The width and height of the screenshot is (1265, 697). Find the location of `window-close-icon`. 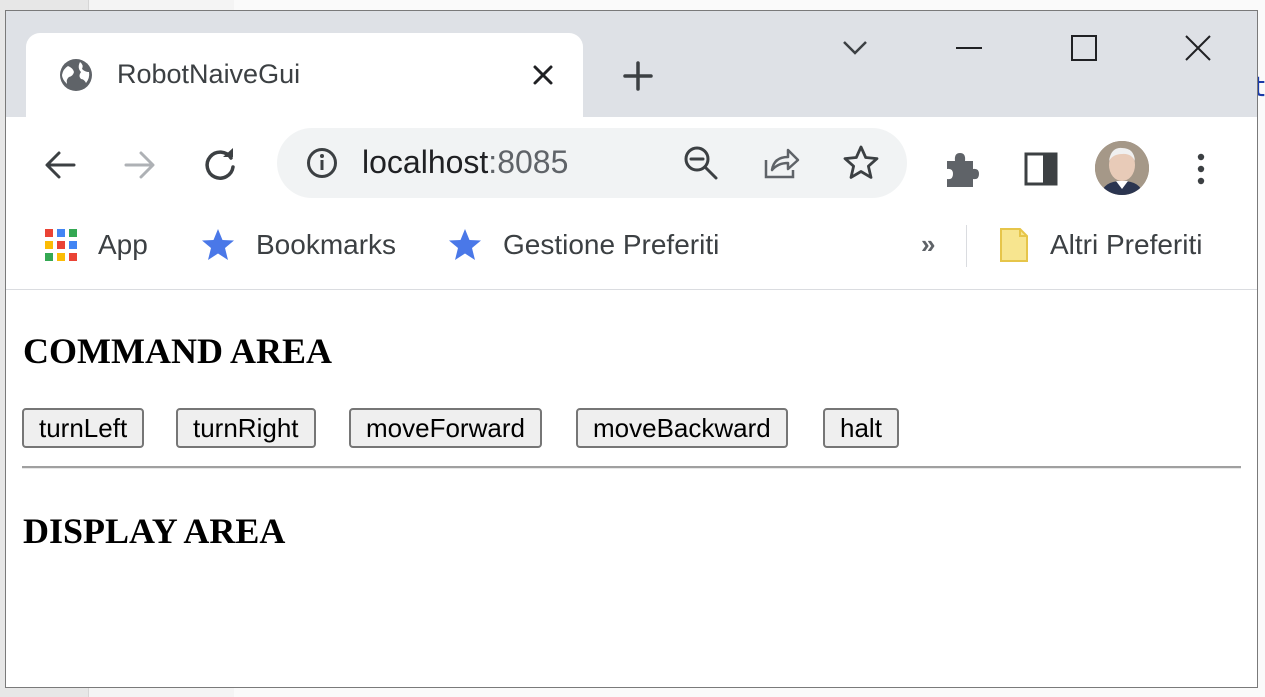

window-close-icon is located at coordinates (1198, 48).